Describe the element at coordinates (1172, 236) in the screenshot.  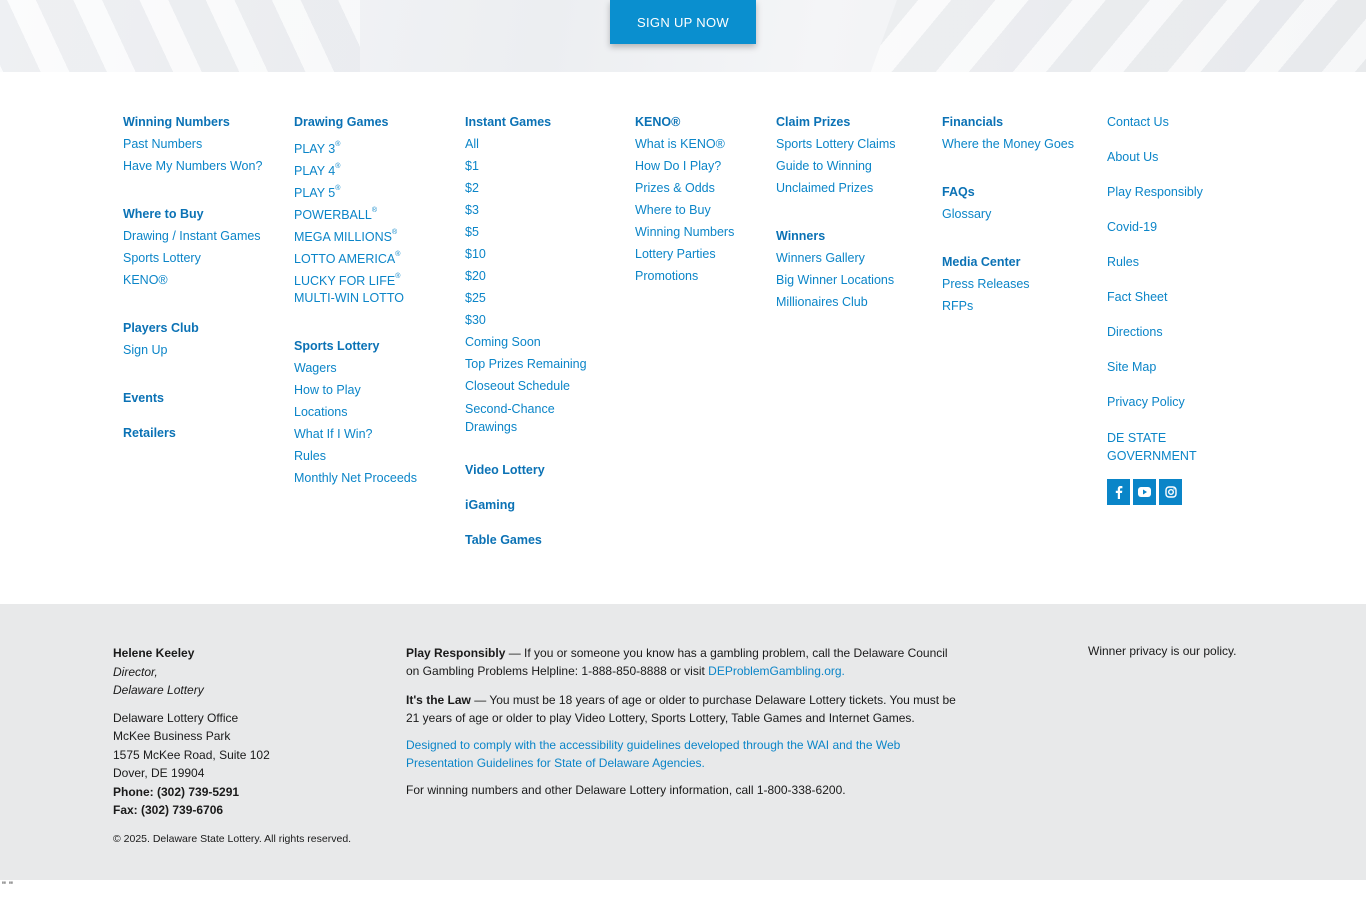
I see `covid-19-link: Covid-19` at that location.